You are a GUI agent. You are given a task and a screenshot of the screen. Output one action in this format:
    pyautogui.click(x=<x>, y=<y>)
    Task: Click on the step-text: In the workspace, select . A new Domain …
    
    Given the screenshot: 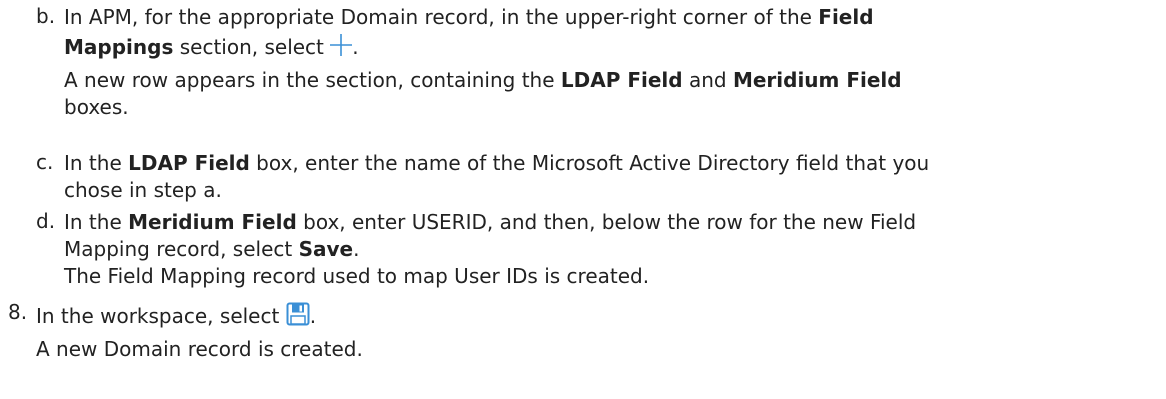 What is the action you would take?
    pyautogui.click(x=199, y=331)
    